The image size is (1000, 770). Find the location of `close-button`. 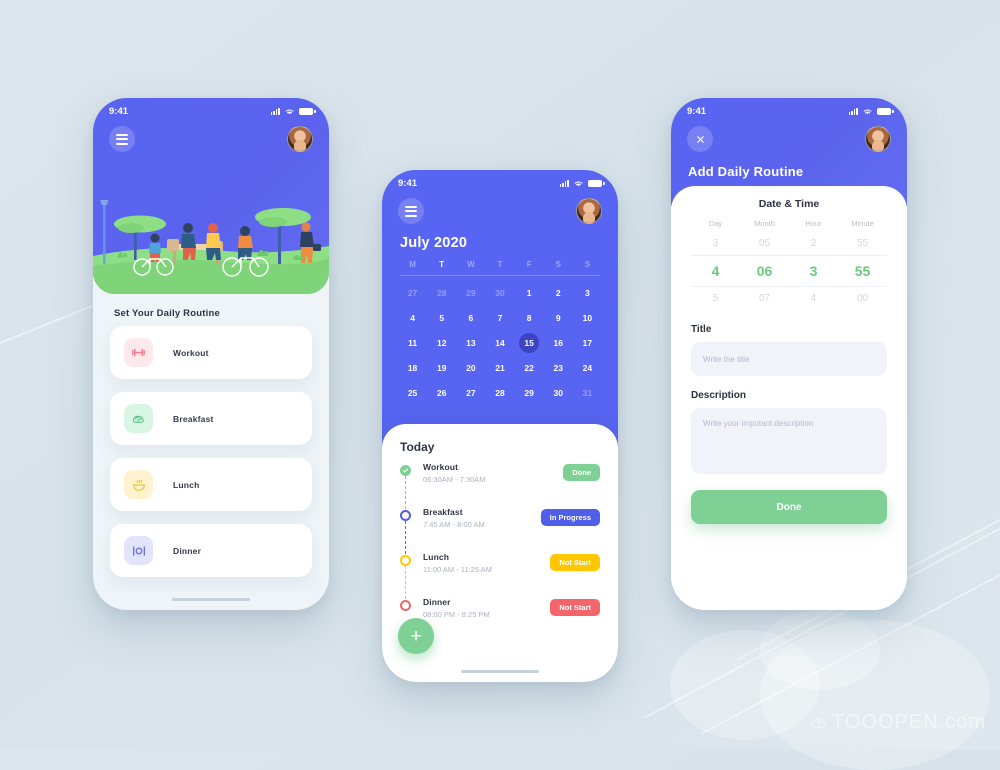

close-button is located at coordinates (700, 139).